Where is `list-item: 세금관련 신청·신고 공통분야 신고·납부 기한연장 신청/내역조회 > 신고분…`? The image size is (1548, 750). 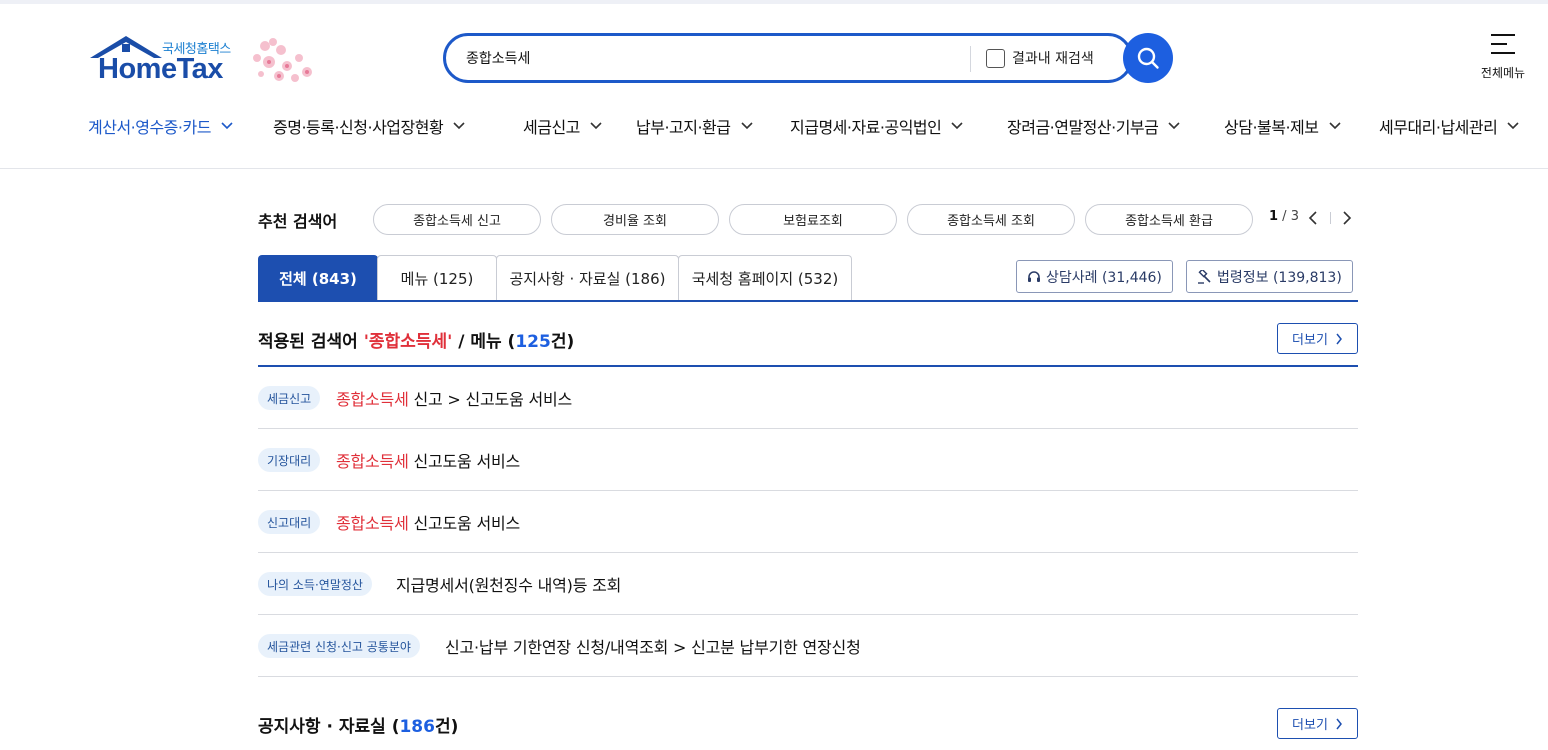
list-item: 세금관련 신청·신고 공통분야 신고·납부 기한연장 신청/내역조회 > 신고분… is located at coordinates (808, 646).